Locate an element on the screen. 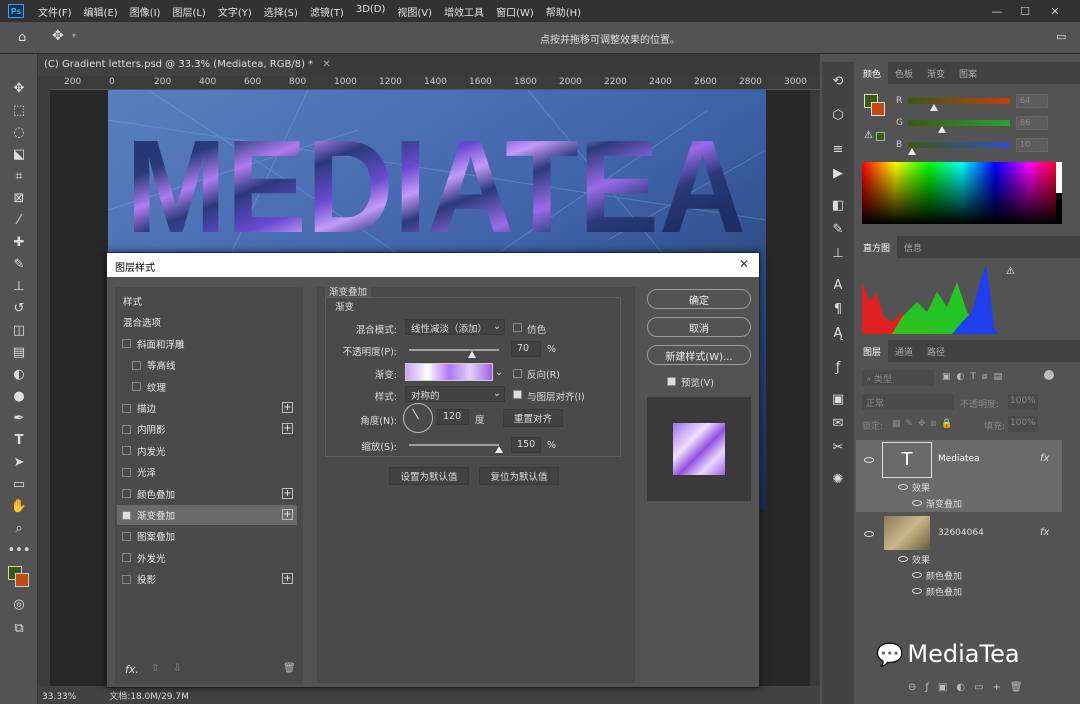 This screenshot has width=1080, height=704. hand-tool-icon: ✋ is located at coordinates (19, 506).